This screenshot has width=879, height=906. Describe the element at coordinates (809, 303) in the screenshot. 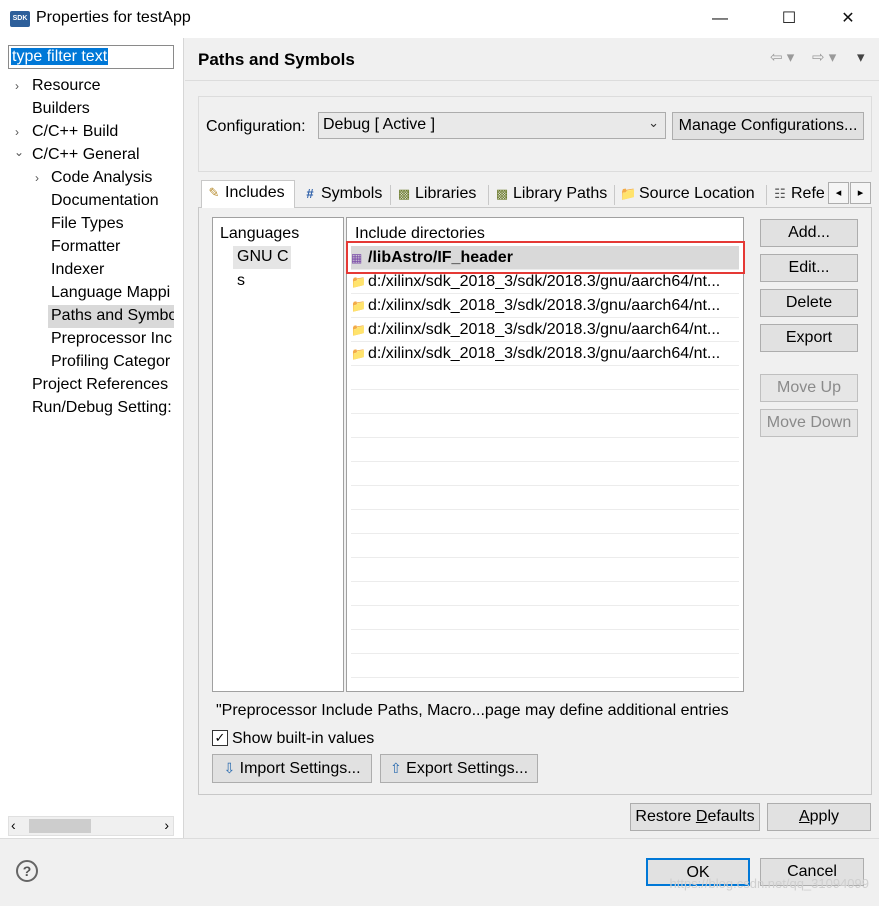

I see `delete-button: Delete` at that location.